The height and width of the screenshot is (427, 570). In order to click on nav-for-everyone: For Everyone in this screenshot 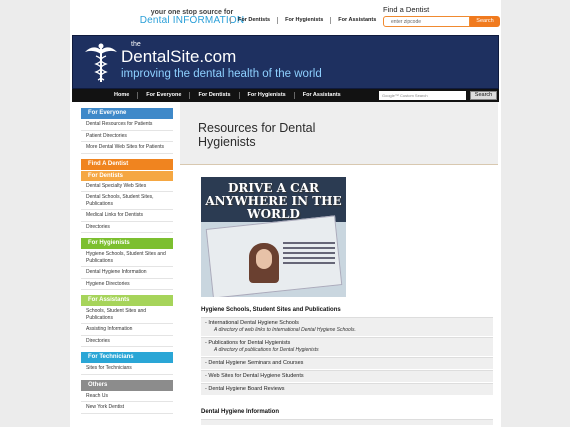, I will do `click(163, 95)`.